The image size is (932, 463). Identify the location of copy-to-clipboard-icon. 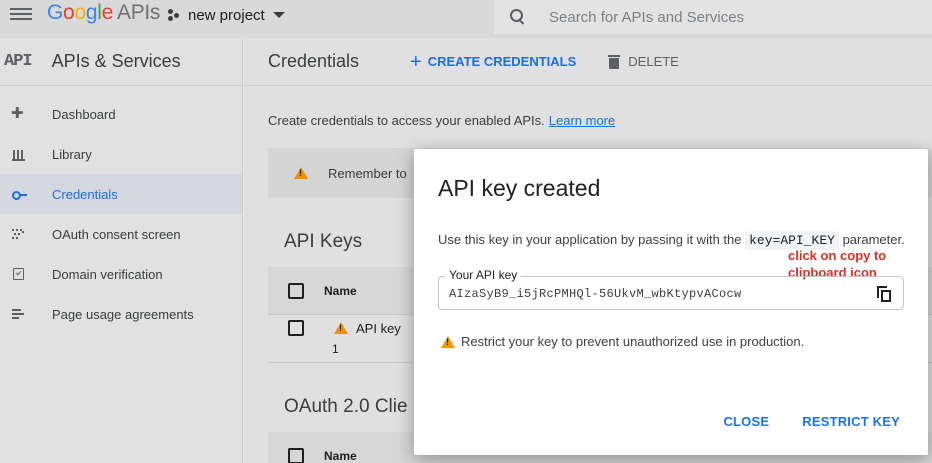
(884, 294).